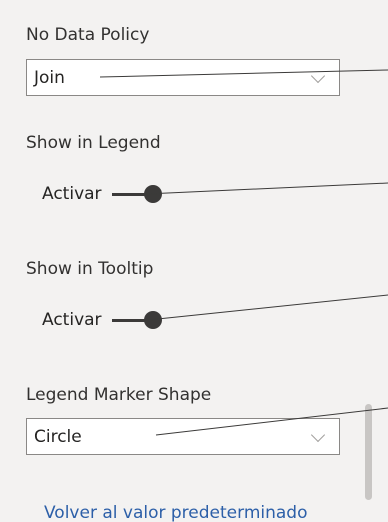  I want to click on legend-marker-shape-label: Legend Marker Shape, so click(119, 395).